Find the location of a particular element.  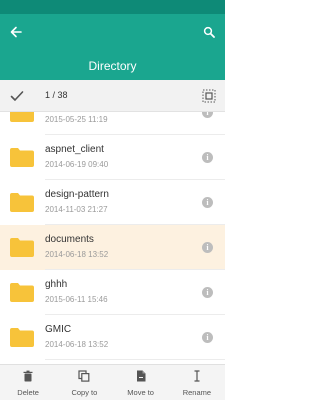

file-row: GMIC 2014-06-18 13:52 i is located at coordinates (112, 337).